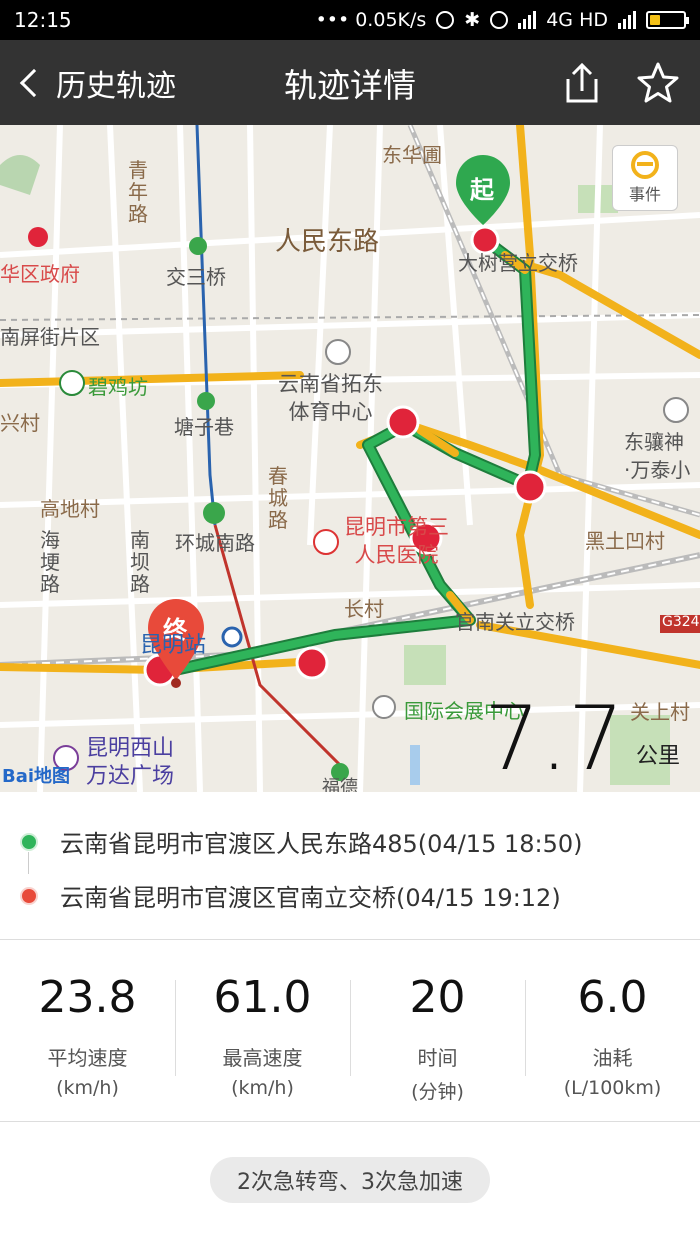 The image size is (700, 1244). I want to click on alarm-icon, so click(499, 20).